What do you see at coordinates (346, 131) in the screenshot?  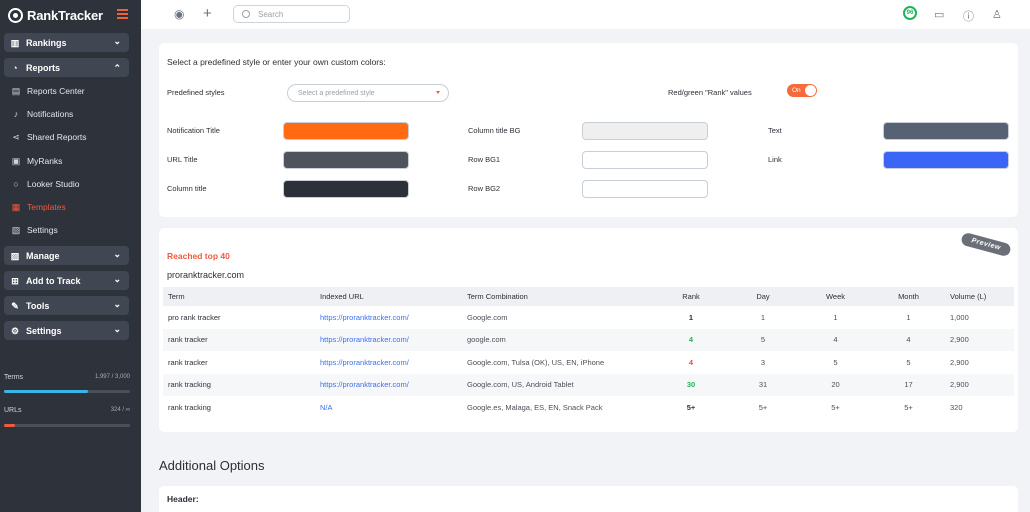 I see `notification-title-color-field` at bounding box center [346, 131].